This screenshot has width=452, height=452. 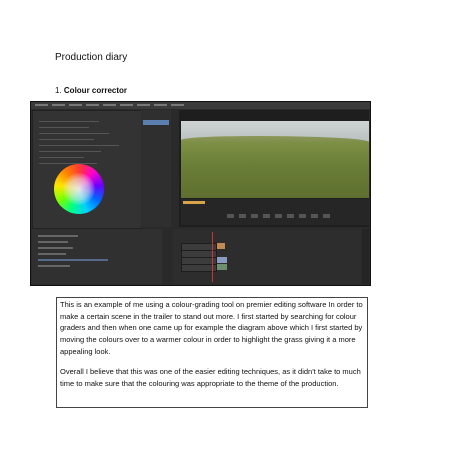 I want to click on section-heading: 1. Colour corrector, so click(x=91, y=90).